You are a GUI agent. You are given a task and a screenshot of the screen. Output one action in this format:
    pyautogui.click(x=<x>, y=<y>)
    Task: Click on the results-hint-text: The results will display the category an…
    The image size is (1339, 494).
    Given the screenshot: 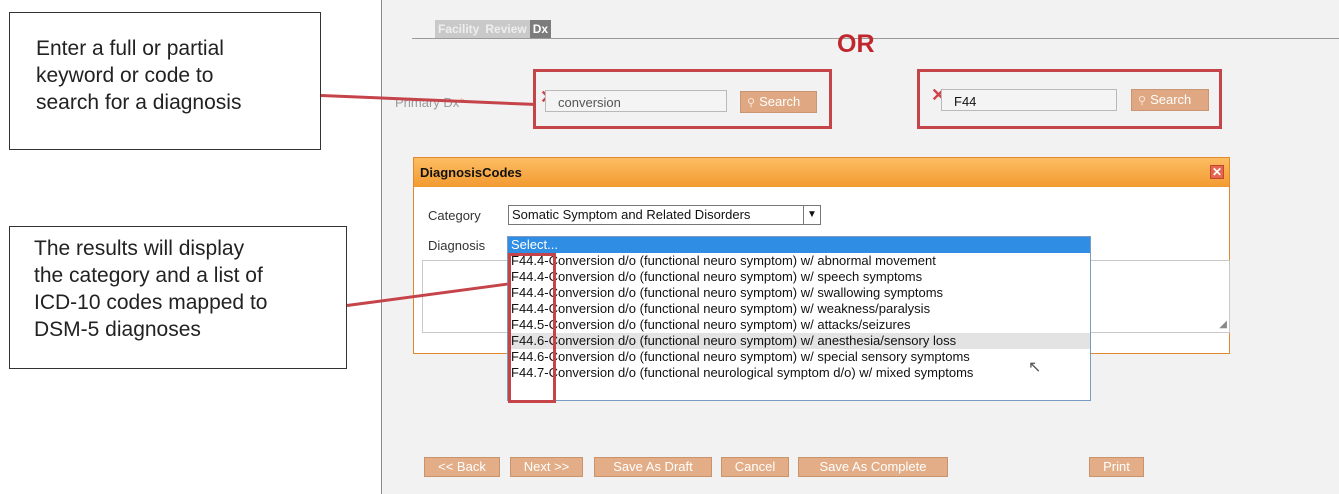 What is the action you would take?
    pyautogui.click(x=151, y=289)
    